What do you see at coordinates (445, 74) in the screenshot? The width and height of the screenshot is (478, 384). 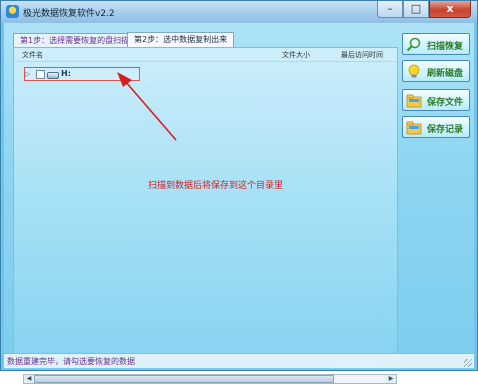 I see `refresh-disk-label: 刷新磁盘` at bounding box center [445, 74].